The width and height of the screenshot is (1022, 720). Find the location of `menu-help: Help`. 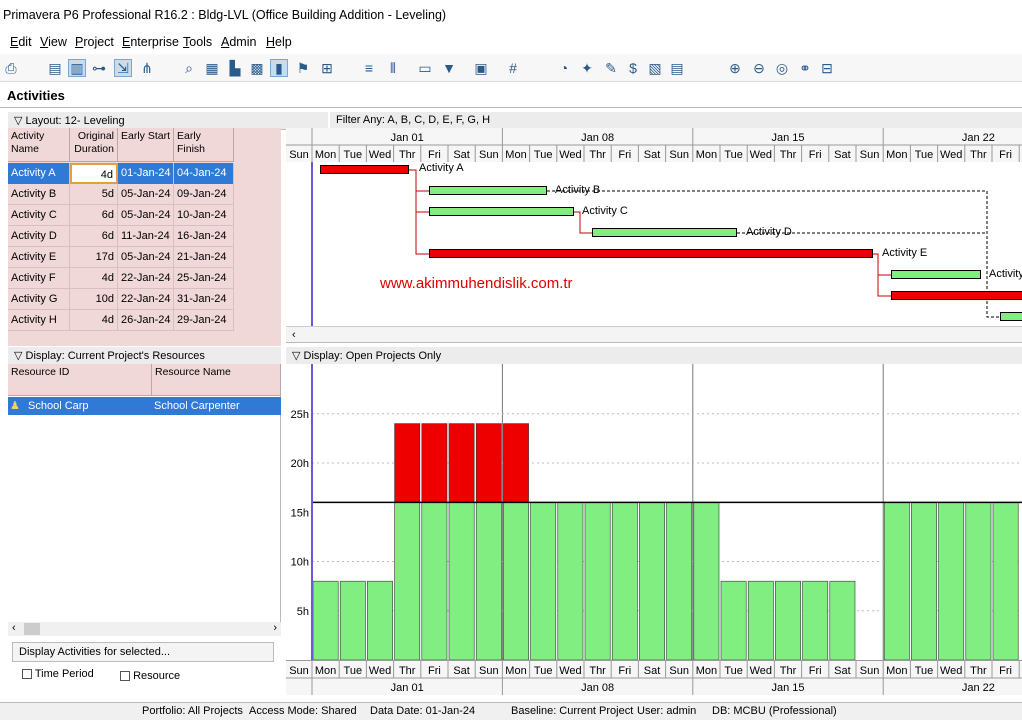

menu-help: Help is located at coordinates (279, 42).